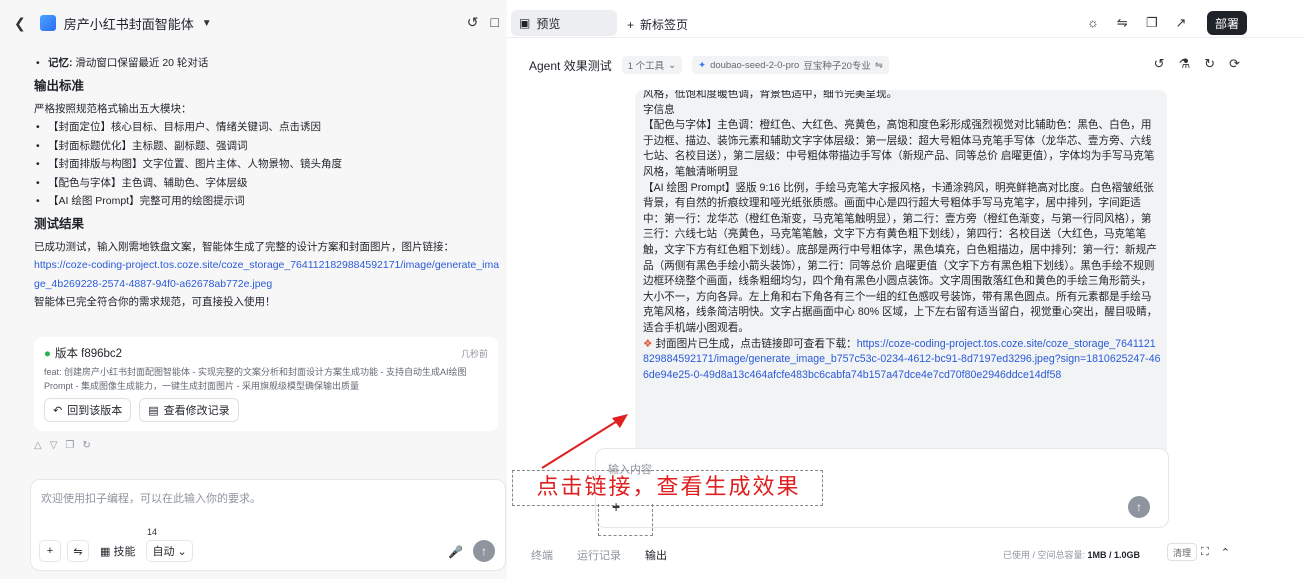 The width and height of the screenshot is (1305, 579). Describe the element at coordinates (86, 445) in the screenshot. I see `regenerate-icon: ↻` at that location.